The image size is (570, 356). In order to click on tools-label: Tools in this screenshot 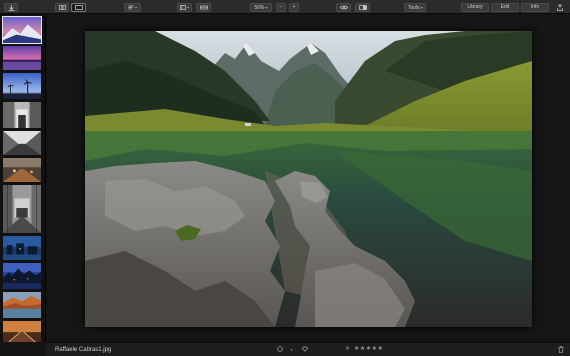, I will do `click(414, 8)`.